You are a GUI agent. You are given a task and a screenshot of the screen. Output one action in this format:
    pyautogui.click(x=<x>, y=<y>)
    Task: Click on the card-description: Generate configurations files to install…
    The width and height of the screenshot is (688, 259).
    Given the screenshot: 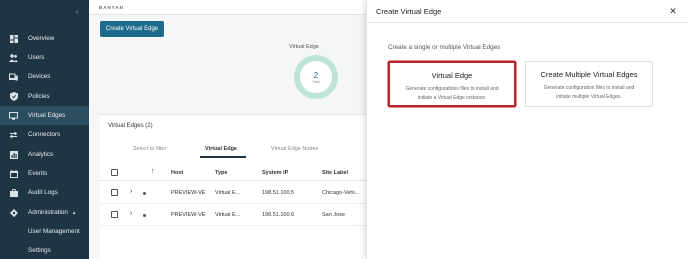 What is the action you would take?
    pyautogui.click(x=452, y=93)
    